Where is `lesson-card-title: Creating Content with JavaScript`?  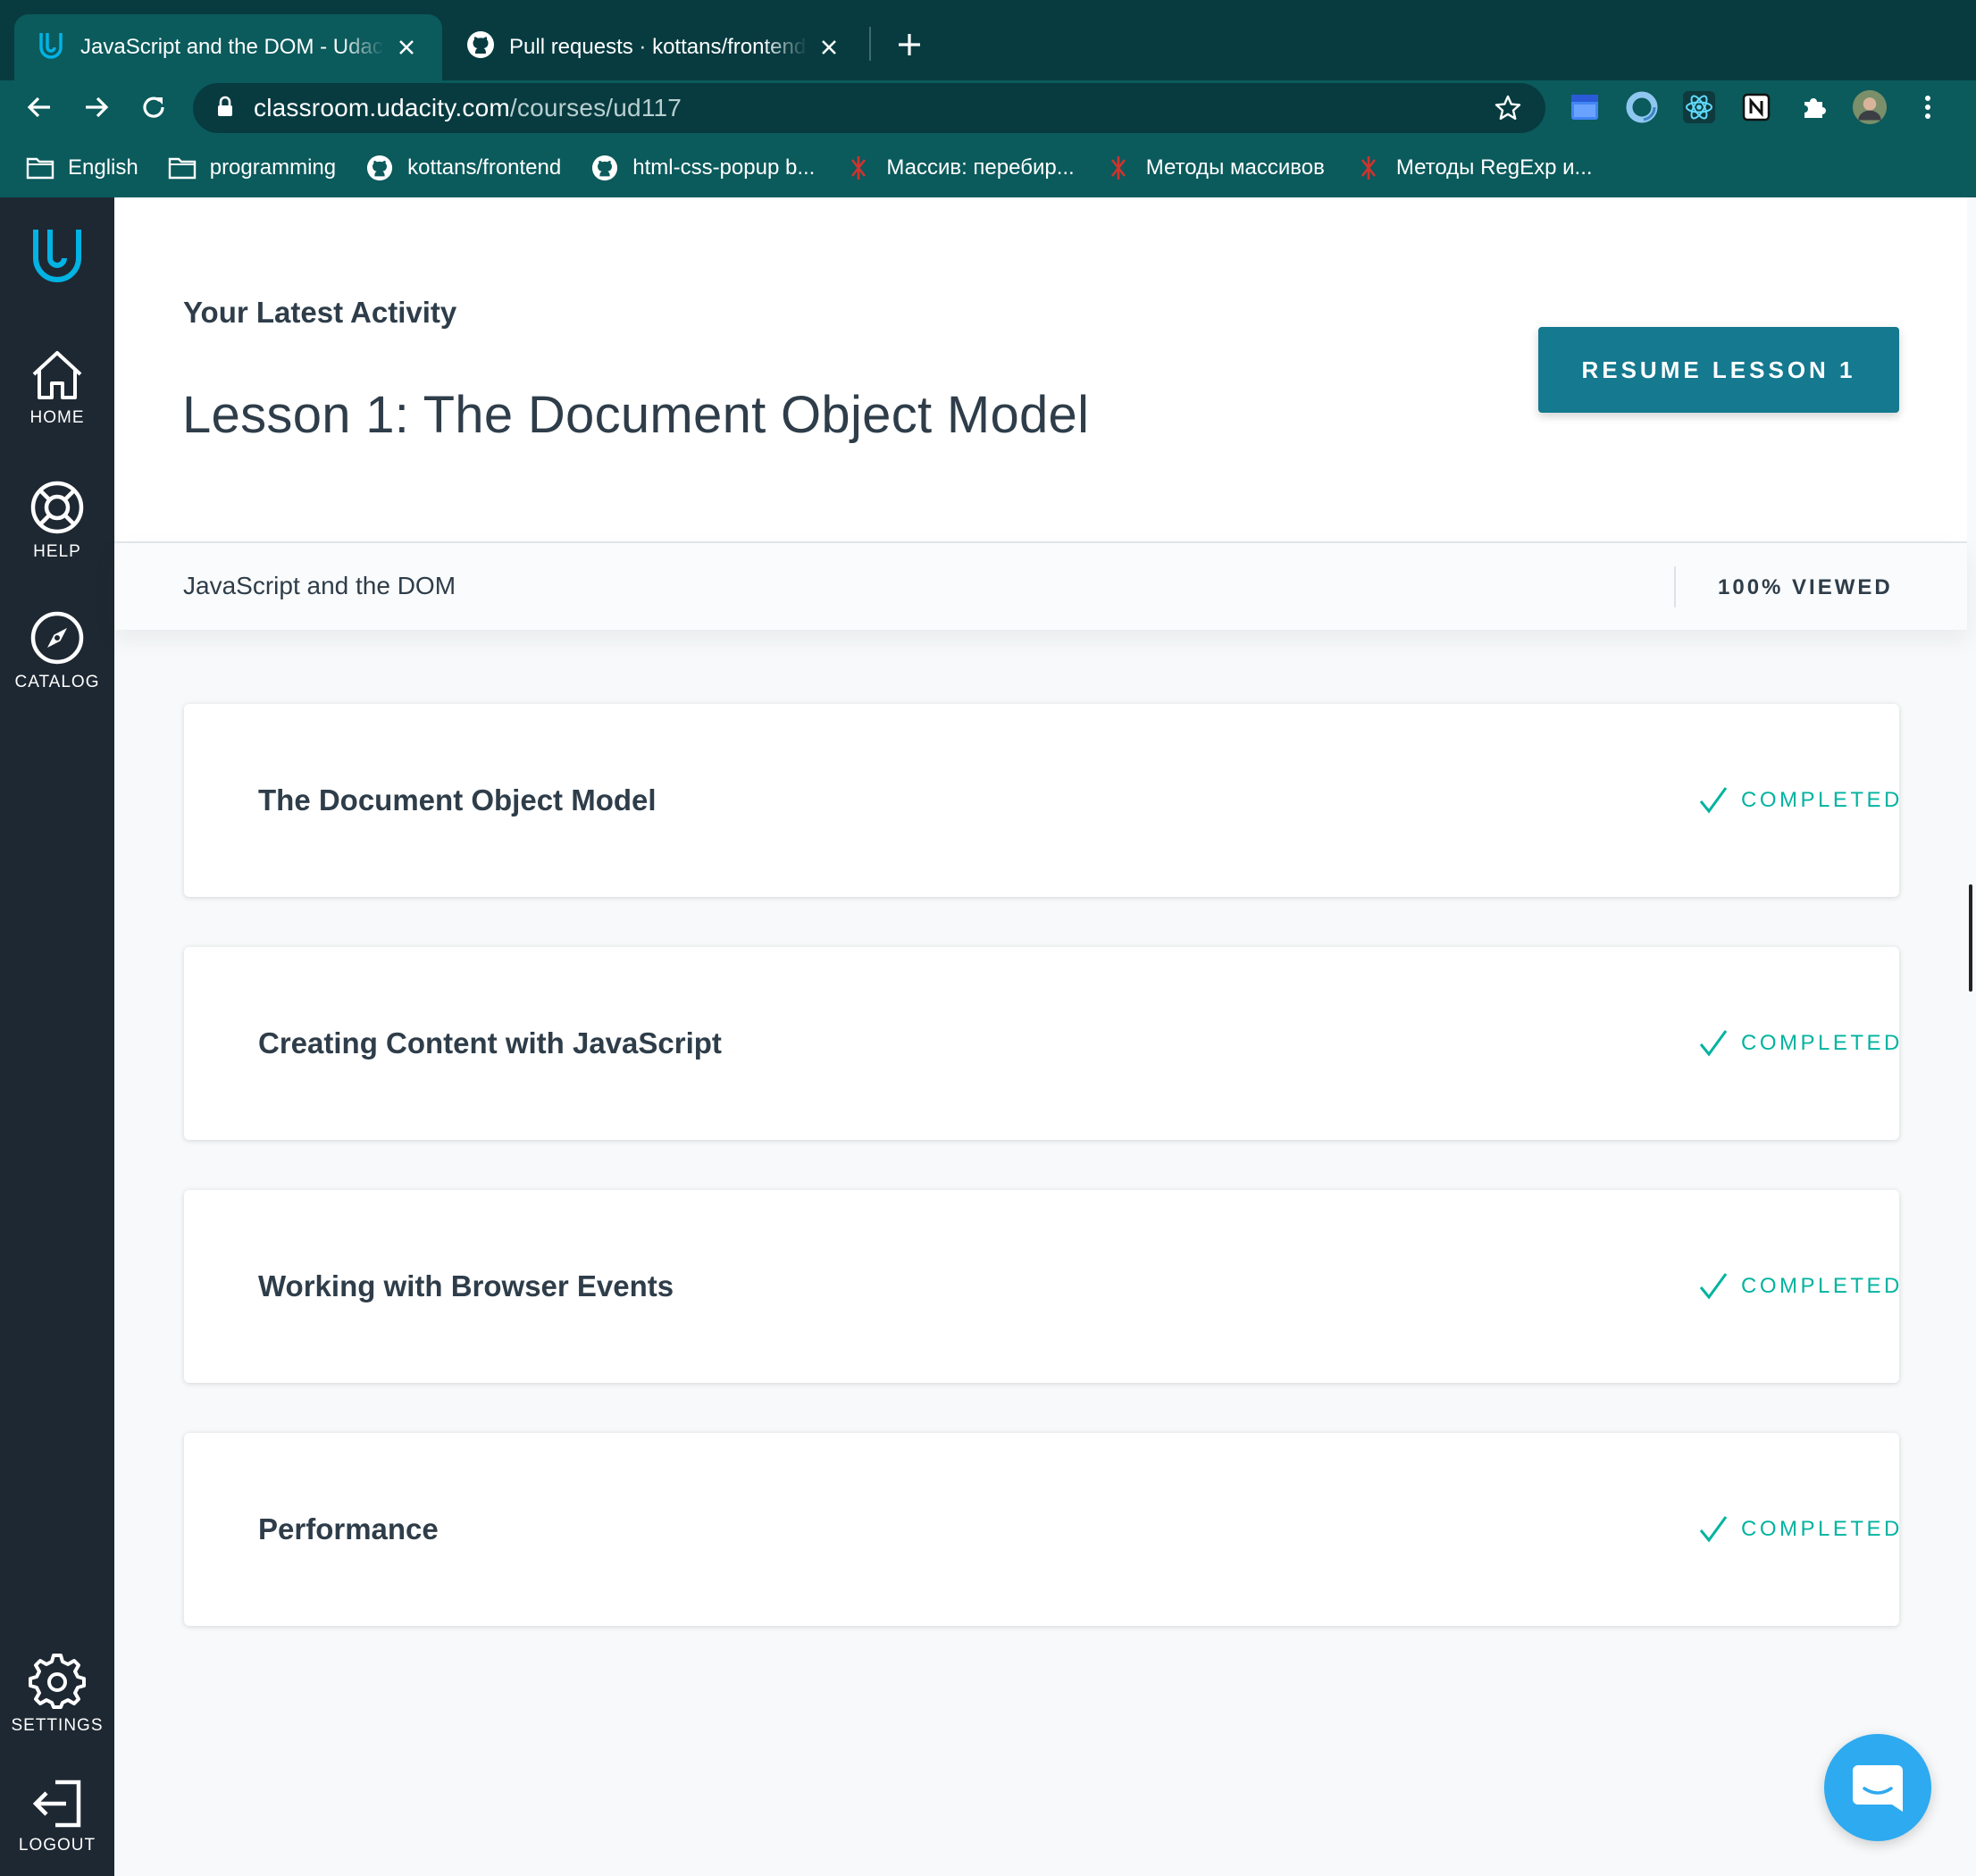
lesson-card-title: Creating Content with JavaScript is located at coordinates (490, 1042).